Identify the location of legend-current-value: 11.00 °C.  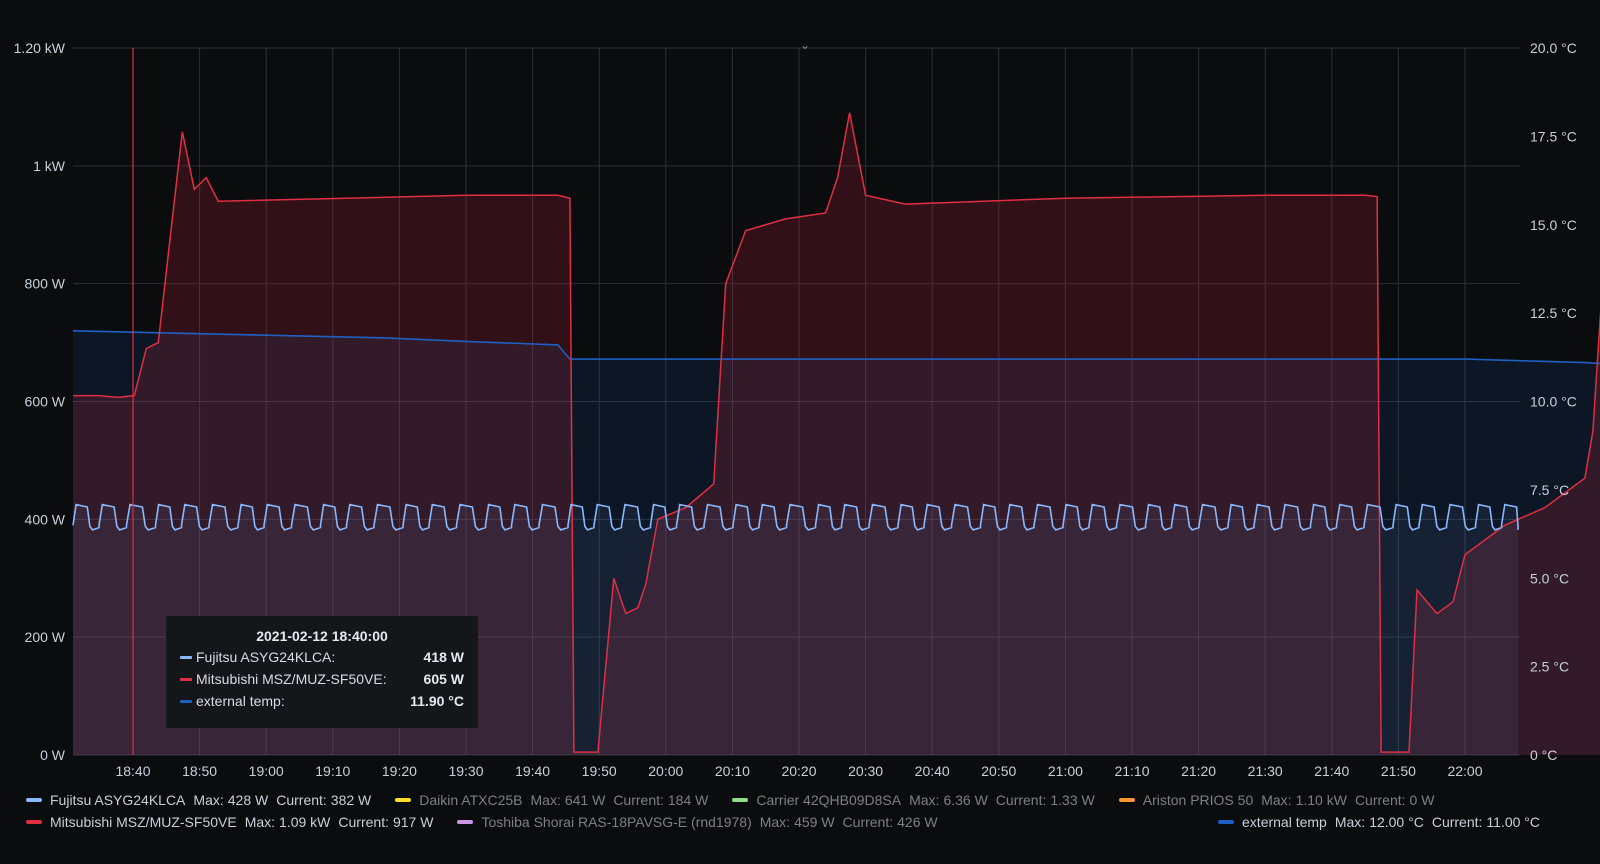
(1513, 822).